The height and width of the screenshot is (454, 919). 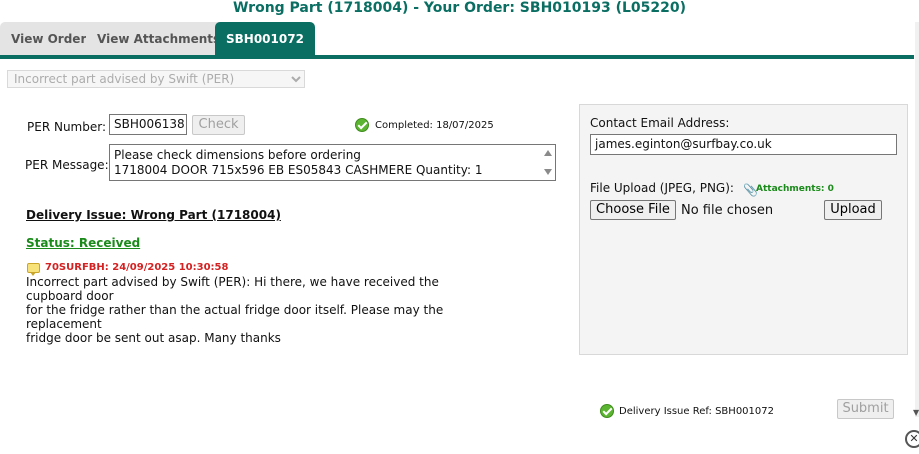 I want to click on scroll-down-icon, so click(x=548, y=172).